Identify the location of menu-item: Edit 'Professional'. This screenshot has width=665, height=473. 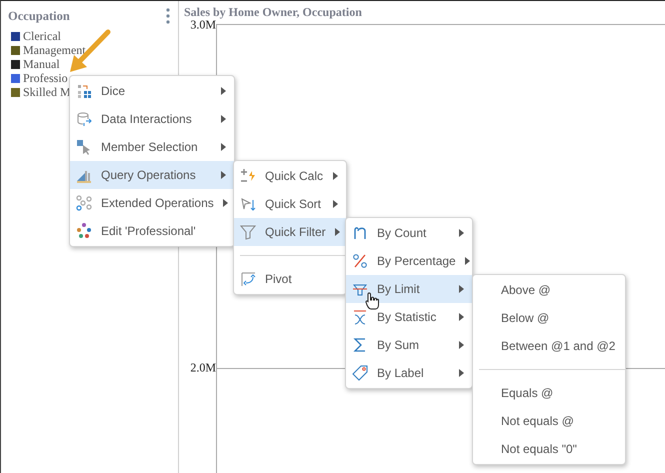
(152, 231).